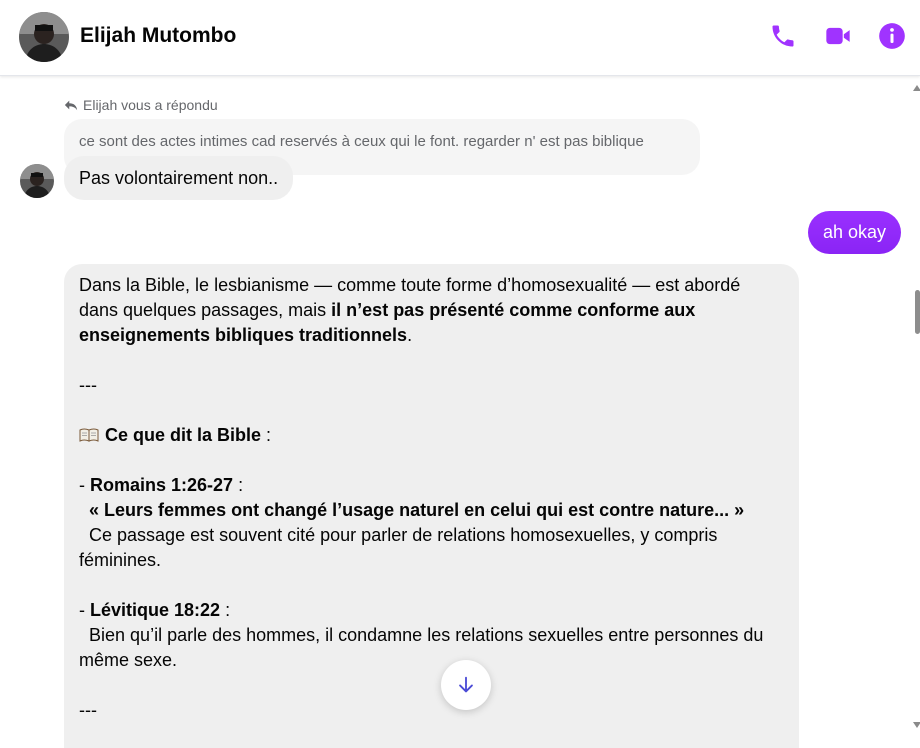 The image size is (920, 748). What do you see at coordinates (854, 232) in the screenshot?
I see `outgoing-message: ah okay` at bounding box center [854, 232].